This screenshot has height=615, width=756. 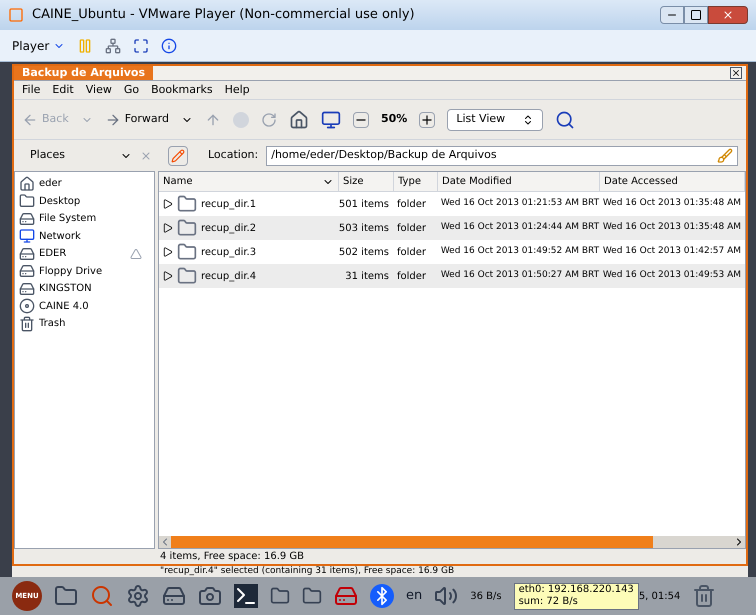 I want to click on sidebar-item: CAINE 4.0, so click(x=94, y=306).